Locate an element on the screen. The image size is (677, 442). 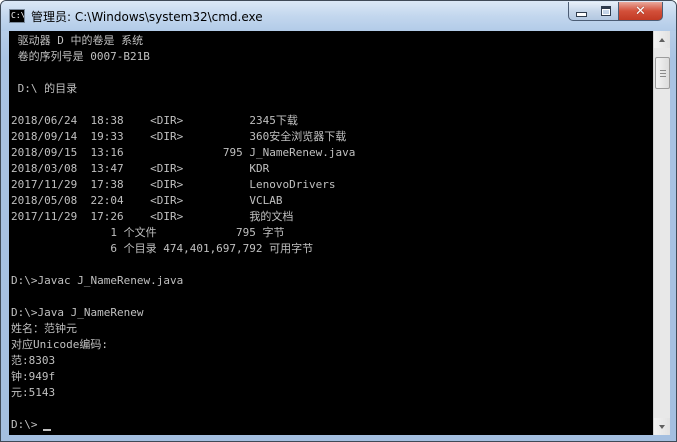
scroll-down-button is located at coordinates (662, 426).